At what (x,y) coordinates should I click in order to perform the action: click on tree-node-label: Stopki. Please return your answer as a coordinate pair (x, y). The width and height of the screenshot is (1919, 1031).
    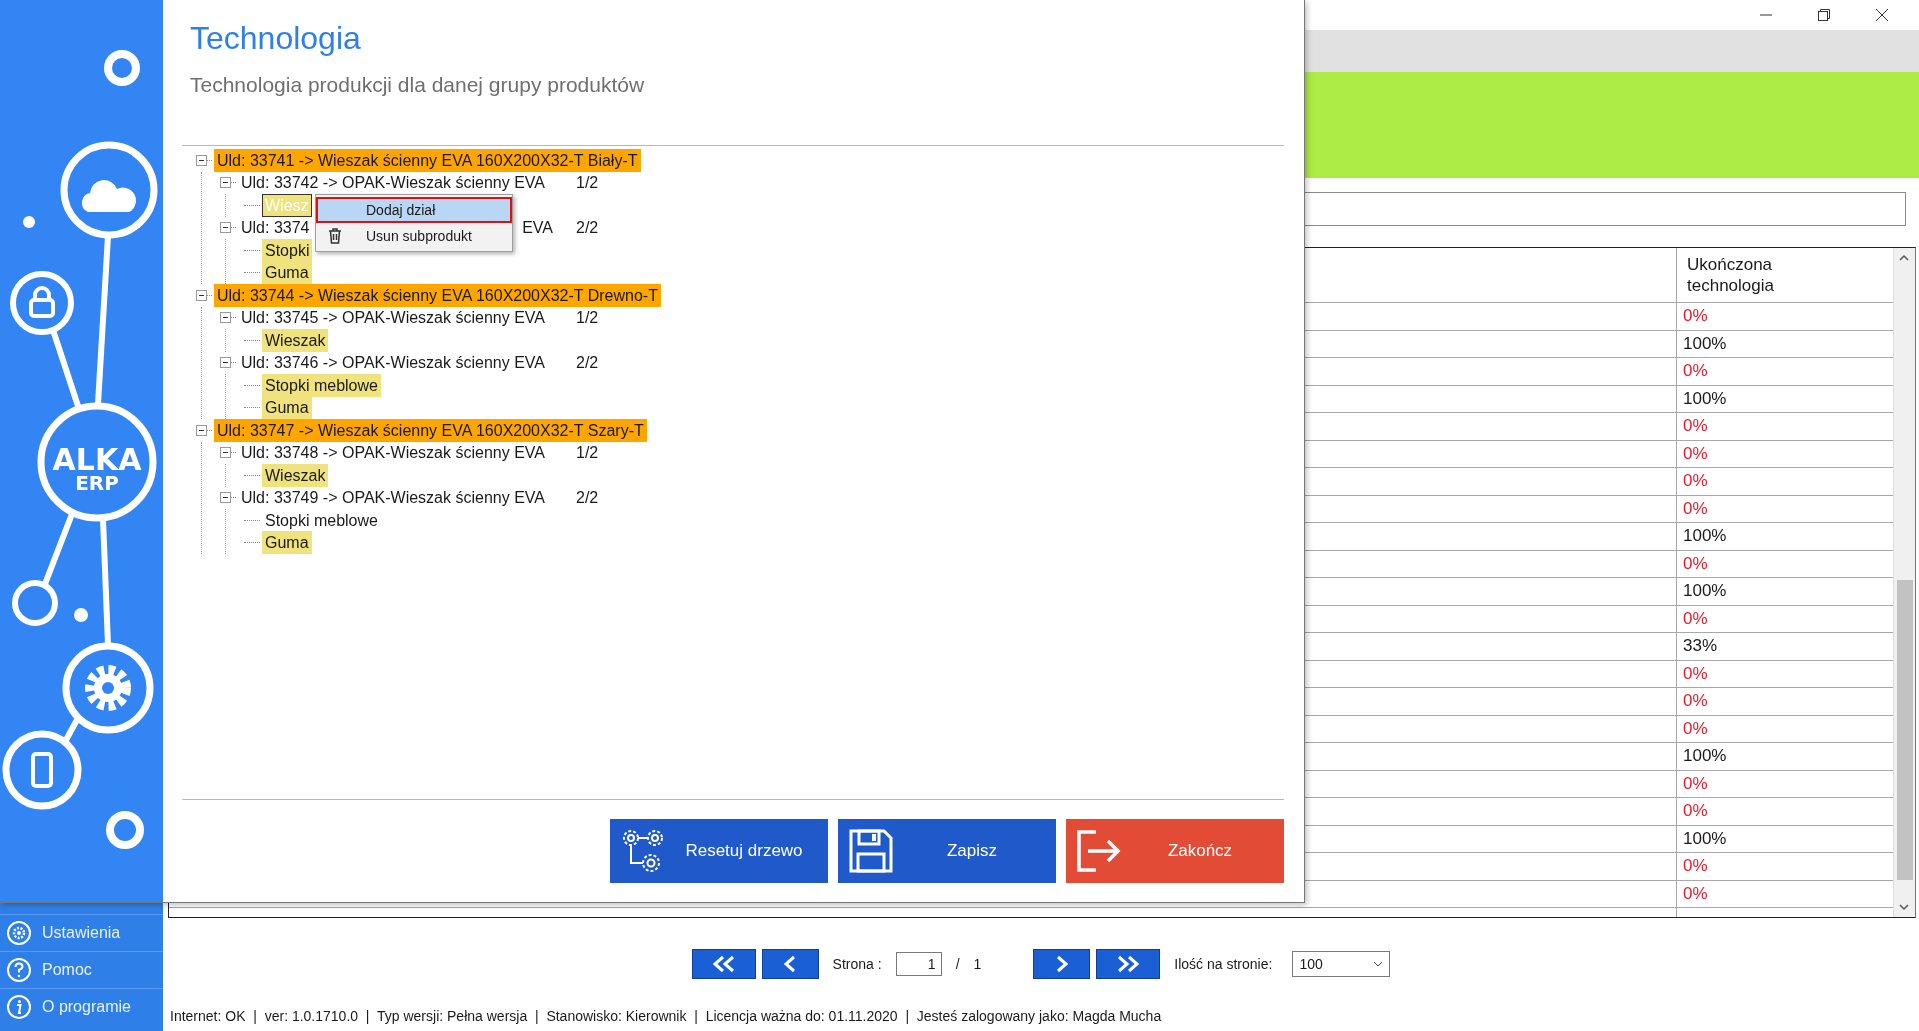
    Looking at the image, I should click on (287, 250).